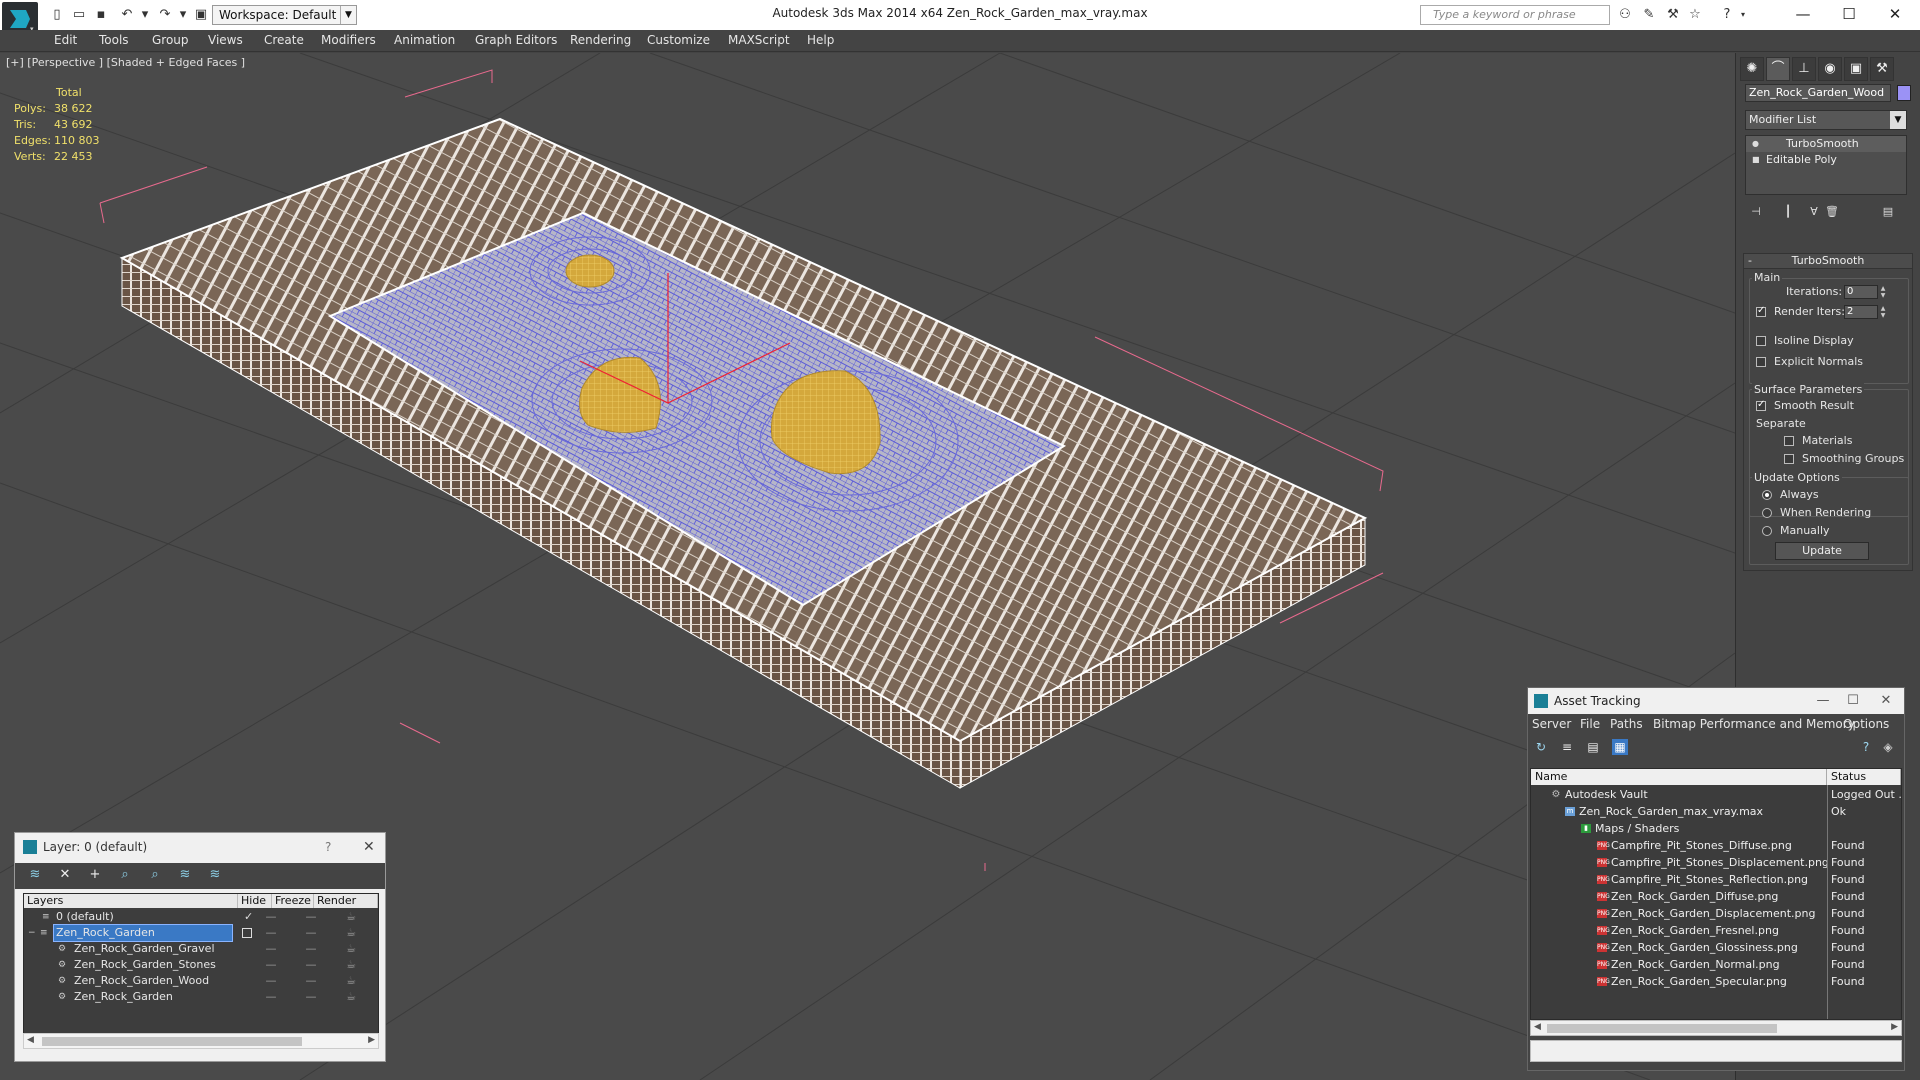 The height and width of the screenshot is (1080, 1920). I want to click on asset-row: PNG Zen_Rock_Garden_Glossiness.png Found, so click(1716, 947).